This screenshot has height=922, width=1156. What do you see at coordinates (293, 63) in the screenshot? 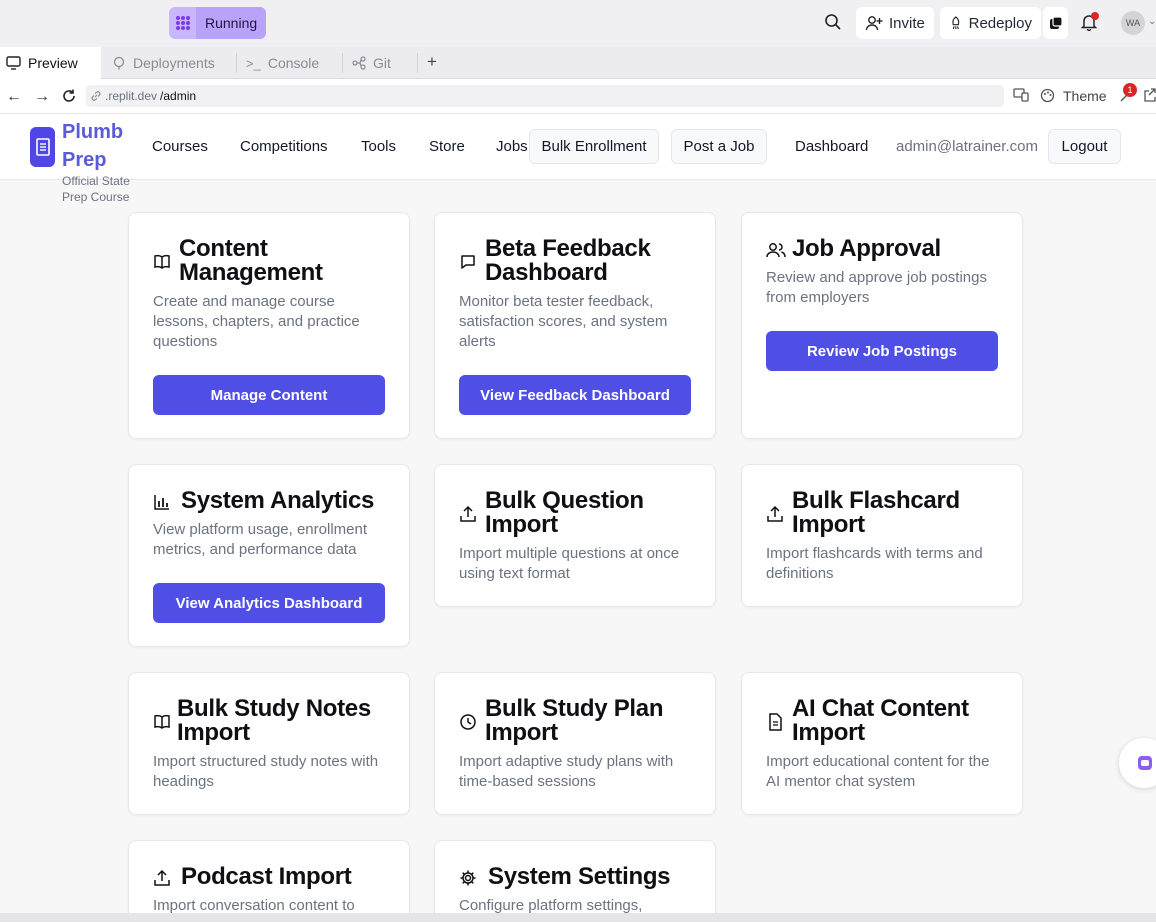
I see `tab-label: Console` at bounding box center [293, 63].